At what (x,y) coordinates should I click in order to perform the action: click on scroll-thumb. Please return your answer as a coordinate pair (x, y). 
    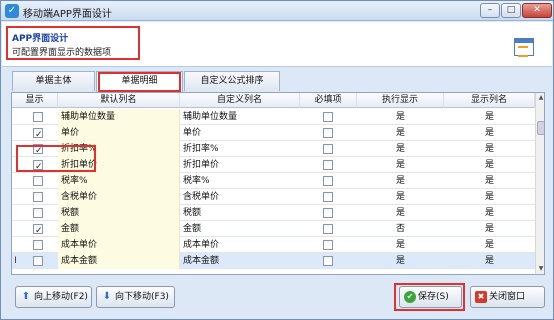
    Looking at the image, I should click on (540, 128).